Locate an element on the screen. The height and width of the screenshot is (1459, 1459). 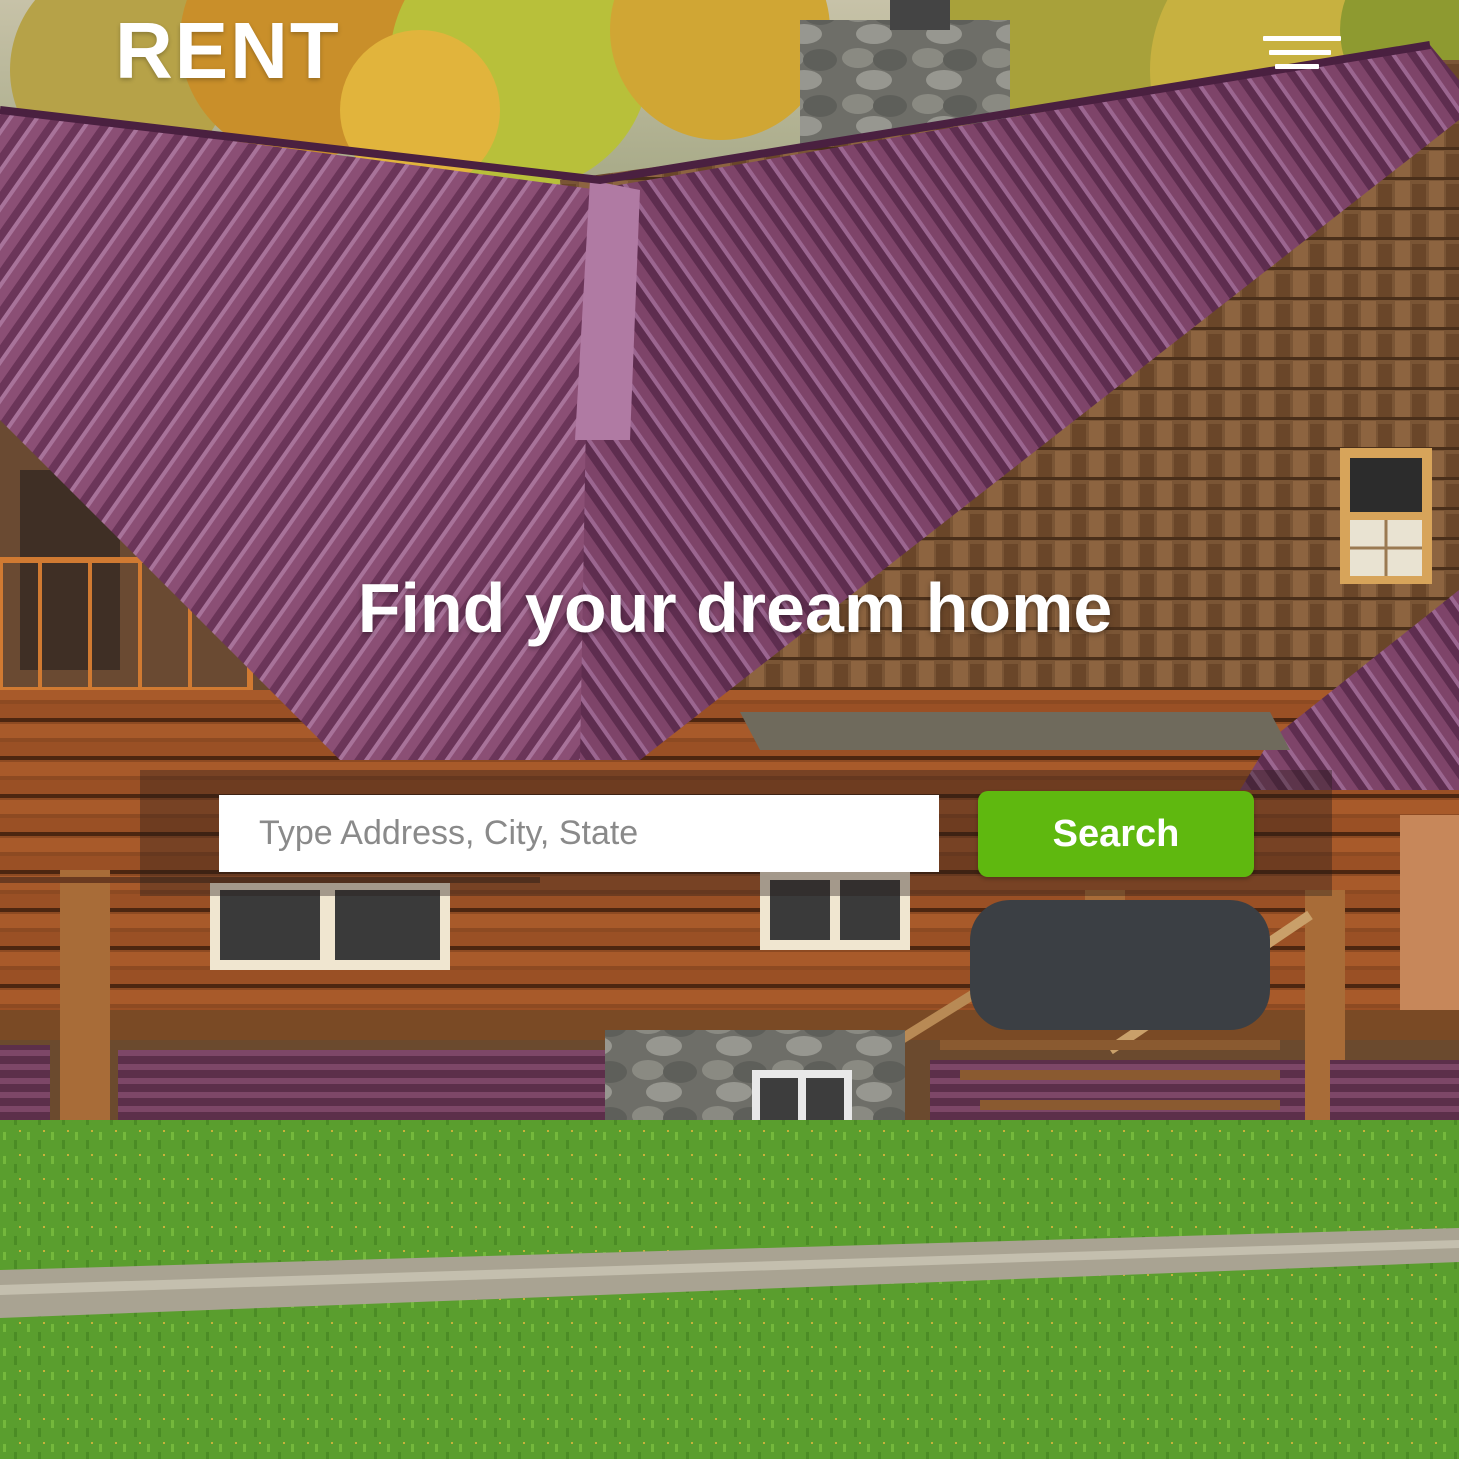
hero-headline: Find your dream home is located at coordinates (735, 608).